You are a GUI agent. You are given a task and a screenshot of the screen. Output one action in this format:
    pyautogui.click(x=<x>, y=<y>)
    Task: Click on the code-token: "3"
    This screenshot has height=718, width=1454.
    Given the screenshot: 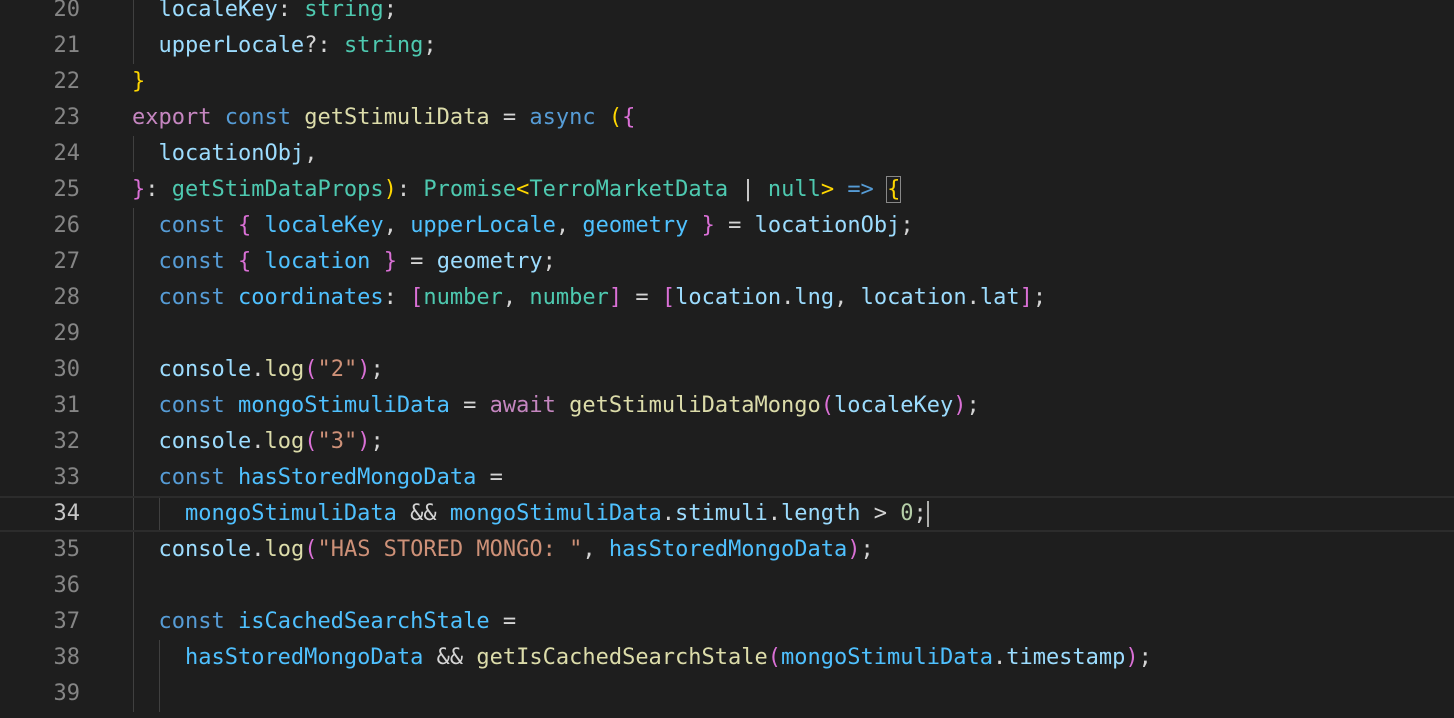 What is the action you would take?
    pyautogui.click(x=337, y=441)
    